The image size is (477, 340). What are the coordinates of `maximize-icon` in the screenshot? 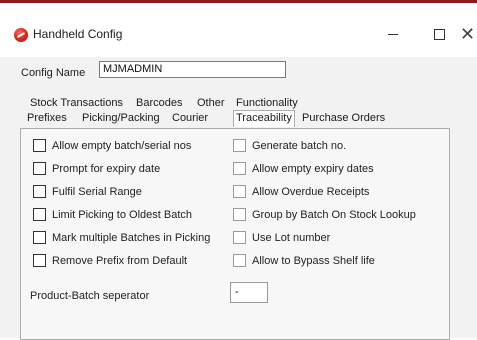 It's located at (439, 34).